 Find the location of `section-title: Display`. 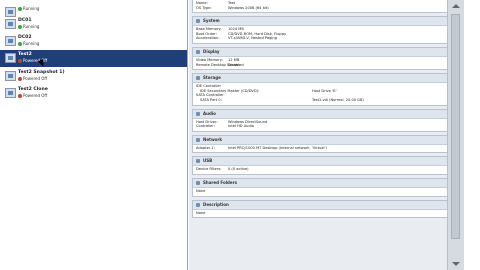

section-title: Display is located at coordinates (211, 51).